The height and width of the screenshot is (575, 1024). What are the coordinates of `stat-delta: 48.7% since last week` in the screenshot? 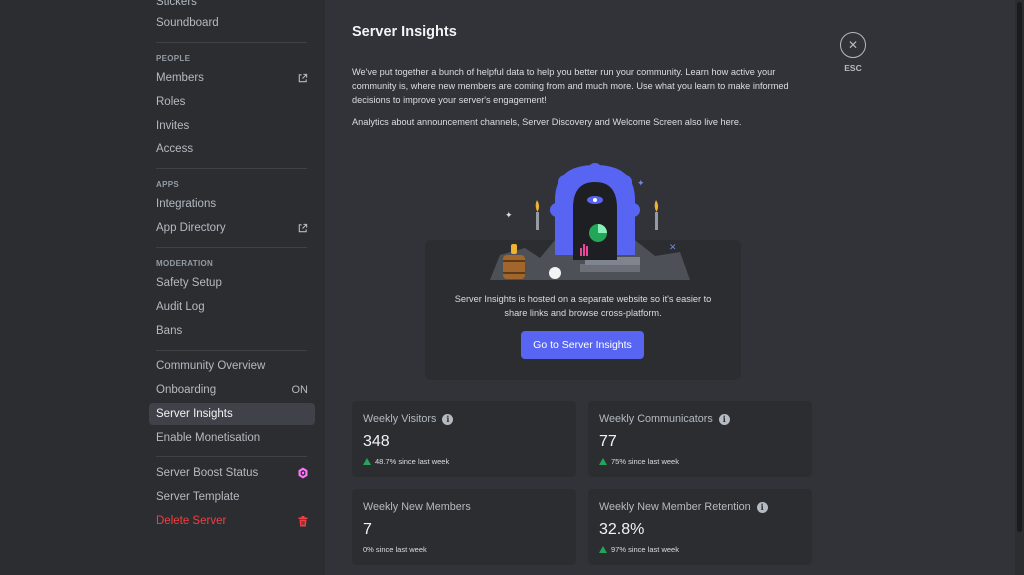 It's located at (412, 461).